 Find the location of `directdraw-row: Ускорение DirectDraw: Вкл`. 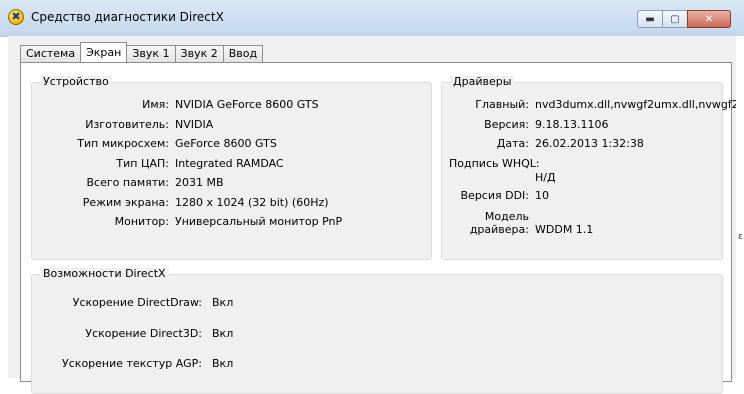

directdraw-row: Ускорение DirectDraw: Вкл is located at coordinates (132, 302).